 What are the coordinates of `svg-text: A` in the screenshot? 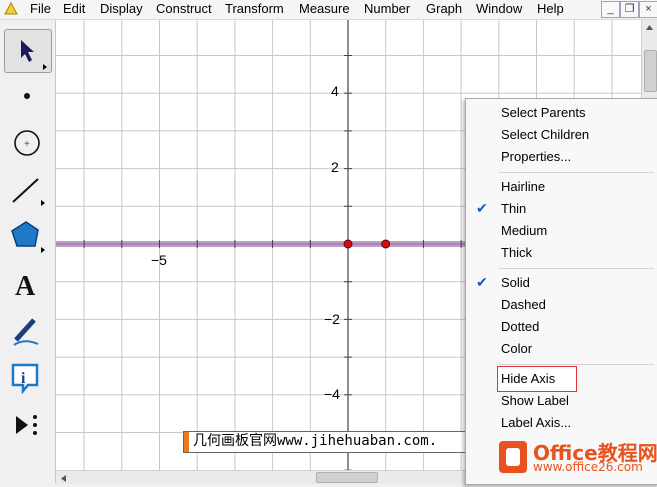 It's located at (25, 286).